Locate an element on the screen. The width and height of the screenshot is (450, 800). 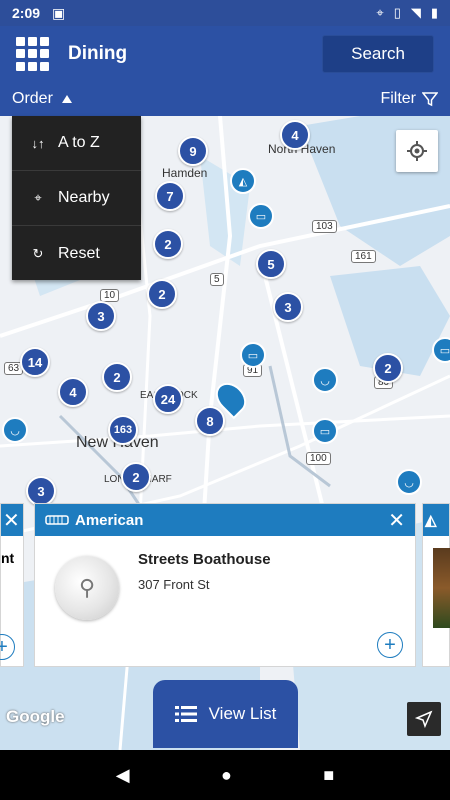
image-icon: ▣ is located at coordinates (59, 12).